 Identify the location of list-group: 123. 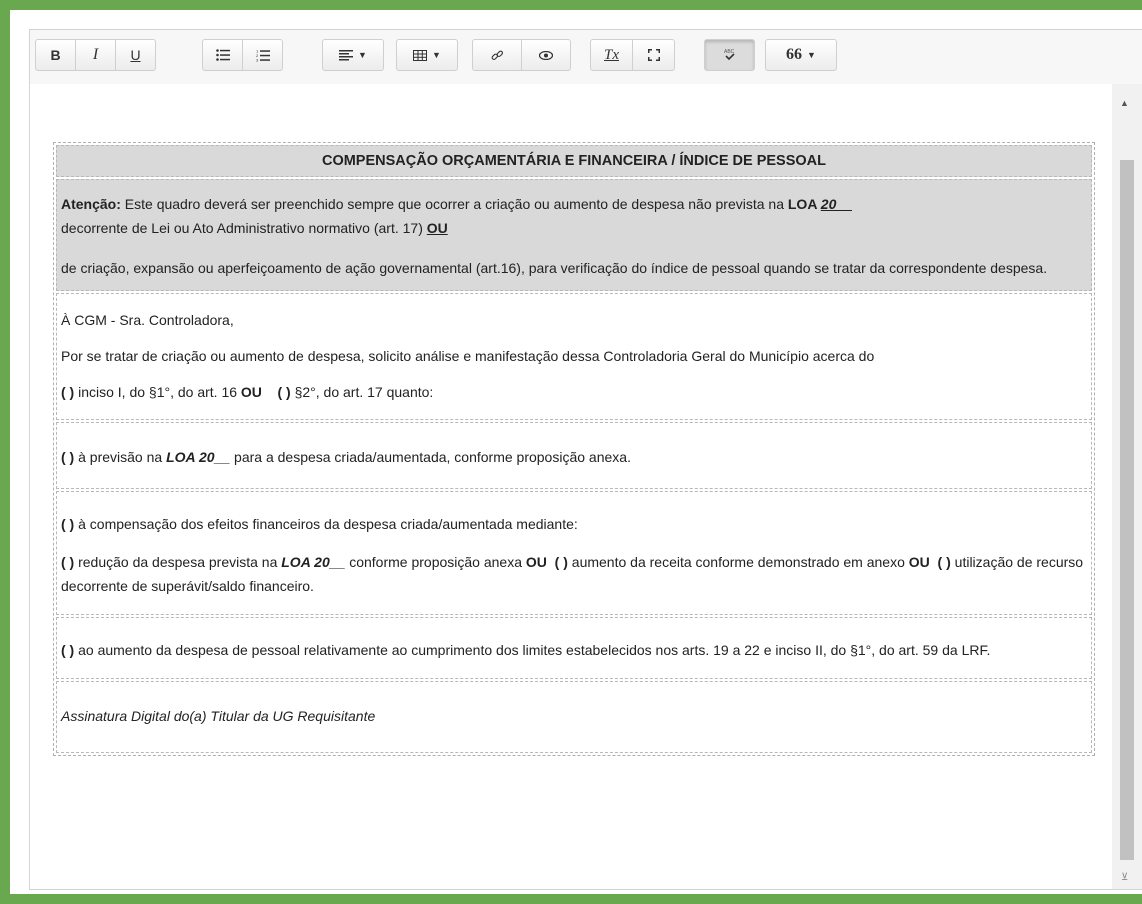
(242, 55).